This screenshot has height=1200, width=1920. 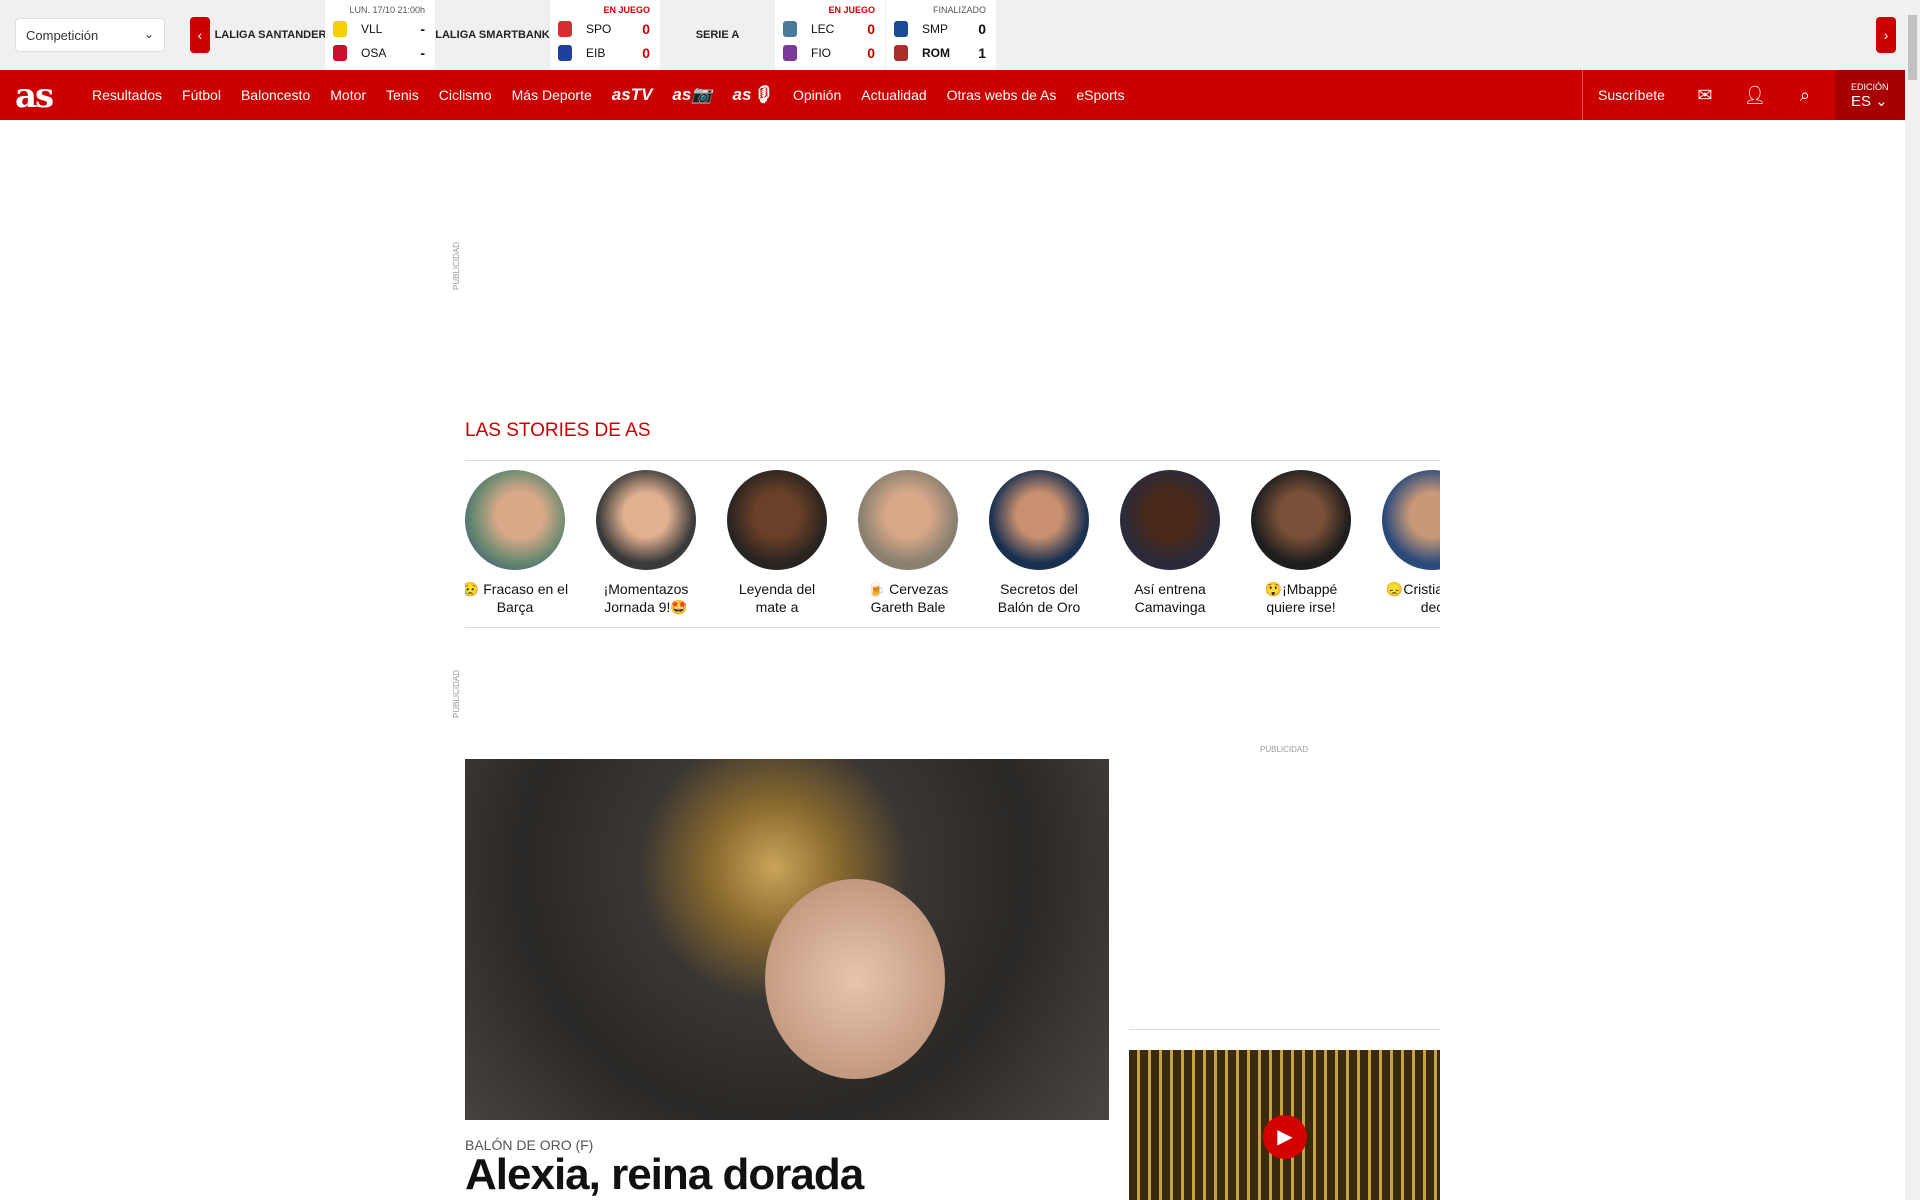 What do you see at coordinates (646, 598) in the screenshot?
I see `story-title: ¡Momentazos Jornada 9!🤩` at bounding box center [646, 598].